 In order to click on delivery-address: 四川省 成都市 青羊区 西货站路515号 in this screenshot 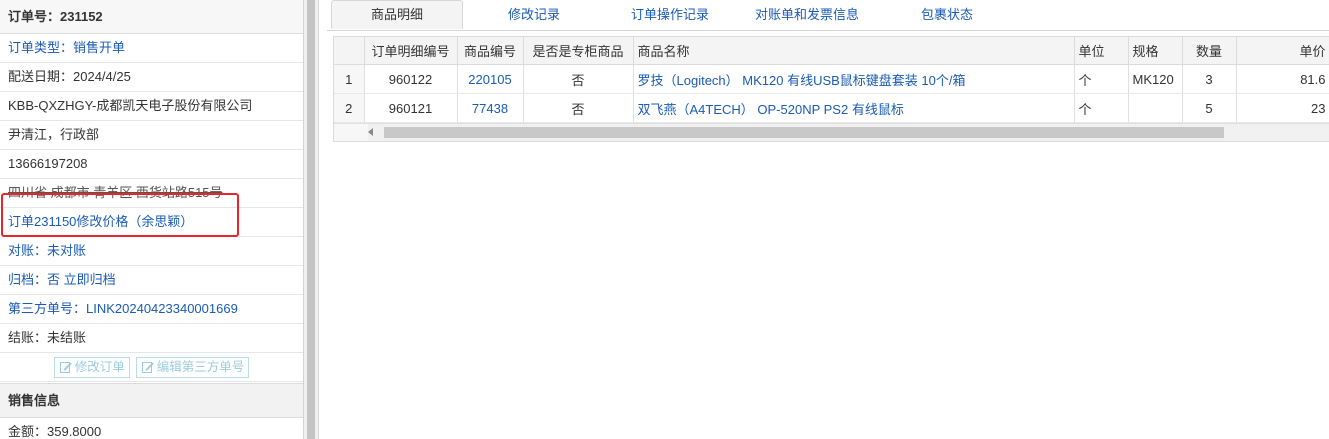, I will do `click(151, 193)`.